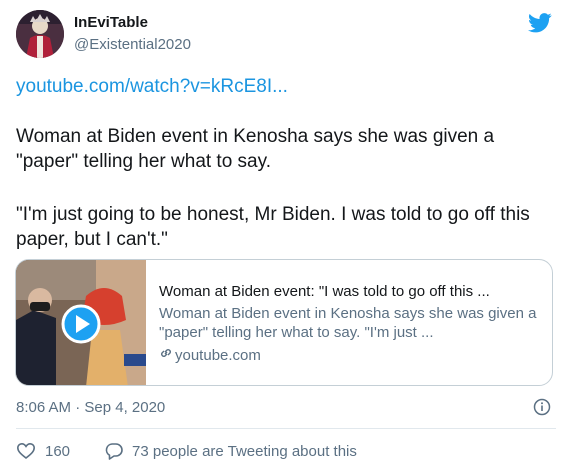 The image size is (570, 469). Describe the element at coordinates (111, 22) in the screenshot. I see `display-name: InEviTable` at that location.